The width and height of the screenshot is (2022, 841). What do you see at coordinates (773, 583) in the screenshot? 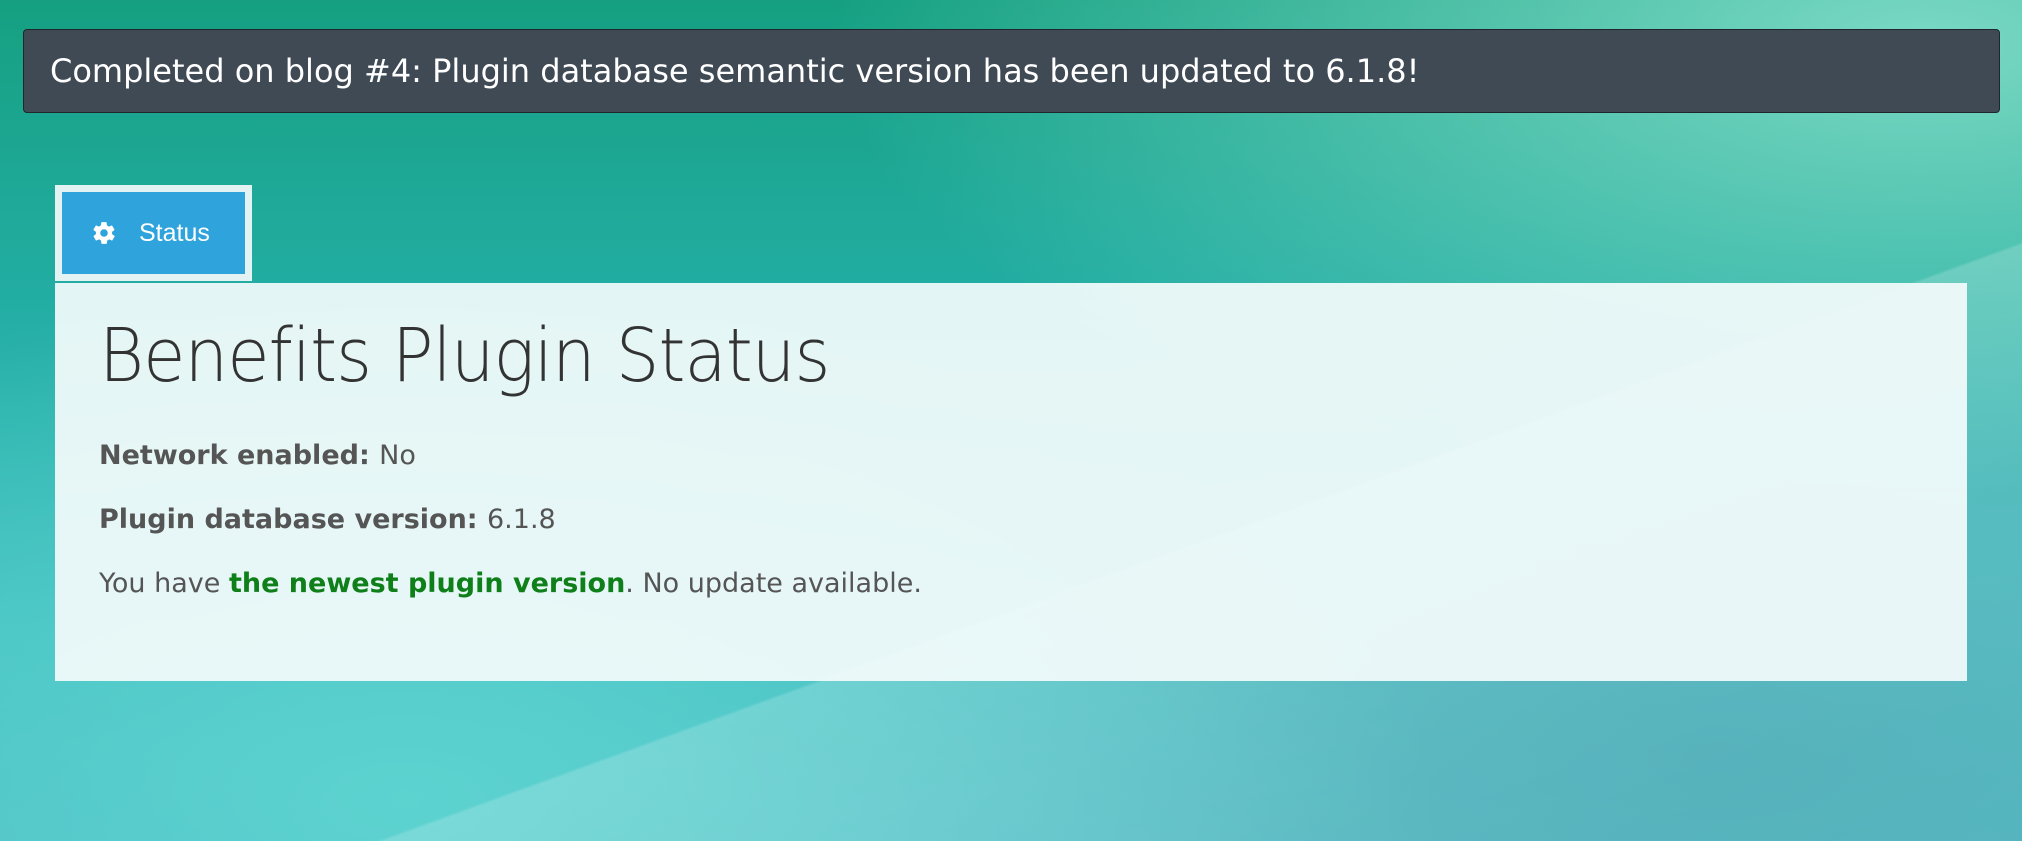
I see `update-message-suffix: . No update available.` at bounding box center [773, 583].